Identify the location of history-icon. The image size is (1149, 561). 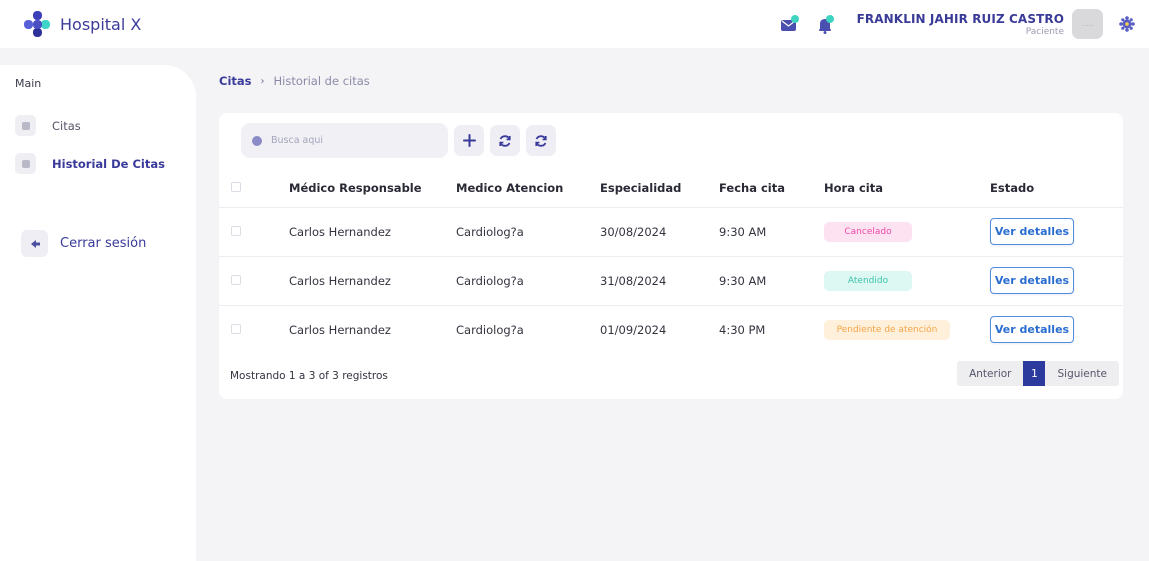
(25, 163).